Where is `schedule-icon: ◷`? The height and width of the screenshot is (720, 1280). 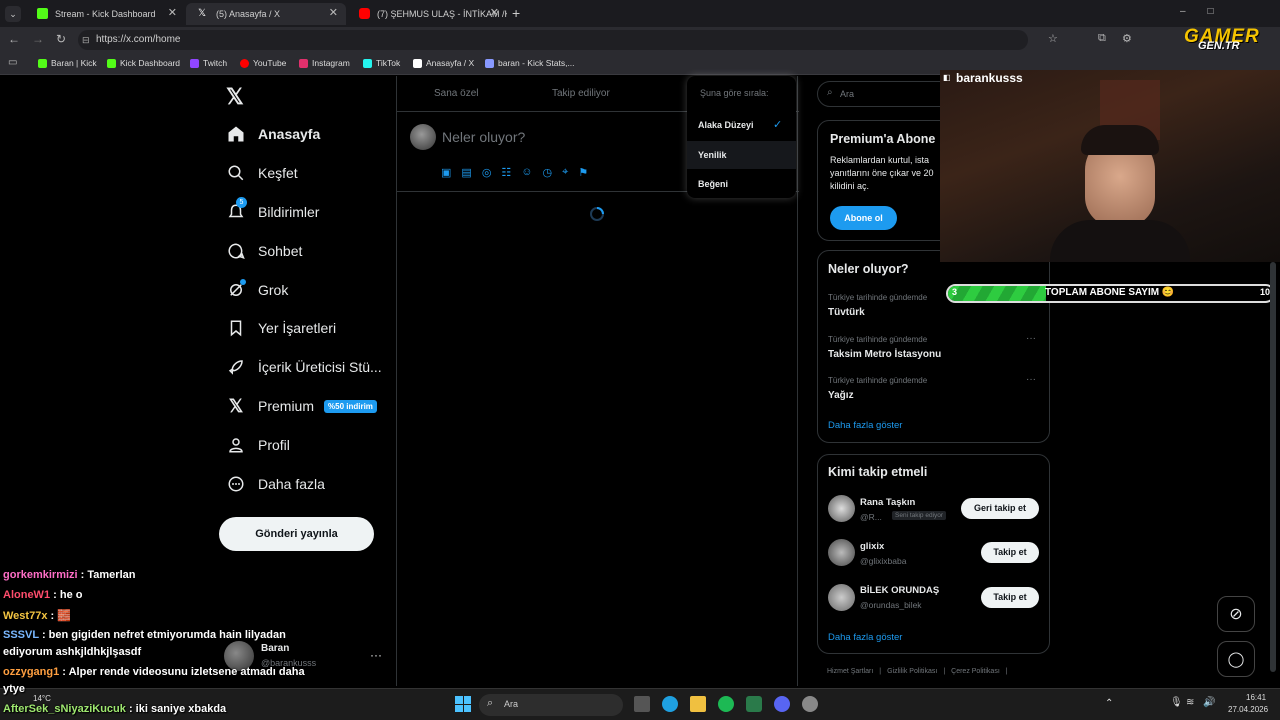 schedule-icon: ◷ is located at coordinates (548, 172).